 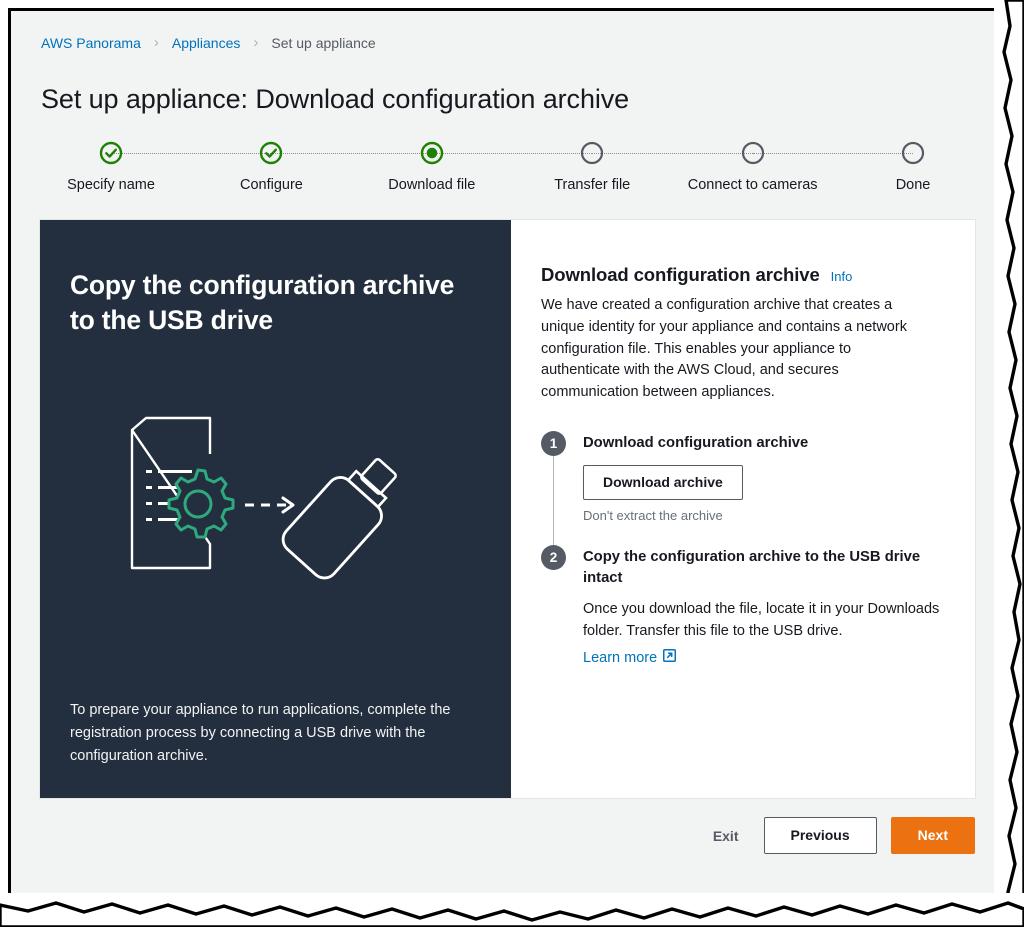 What do you see at coordinates (111, 185) in the screenshot?
I see `wizard-step-label: Specify name` at bounding box center [111, 185].